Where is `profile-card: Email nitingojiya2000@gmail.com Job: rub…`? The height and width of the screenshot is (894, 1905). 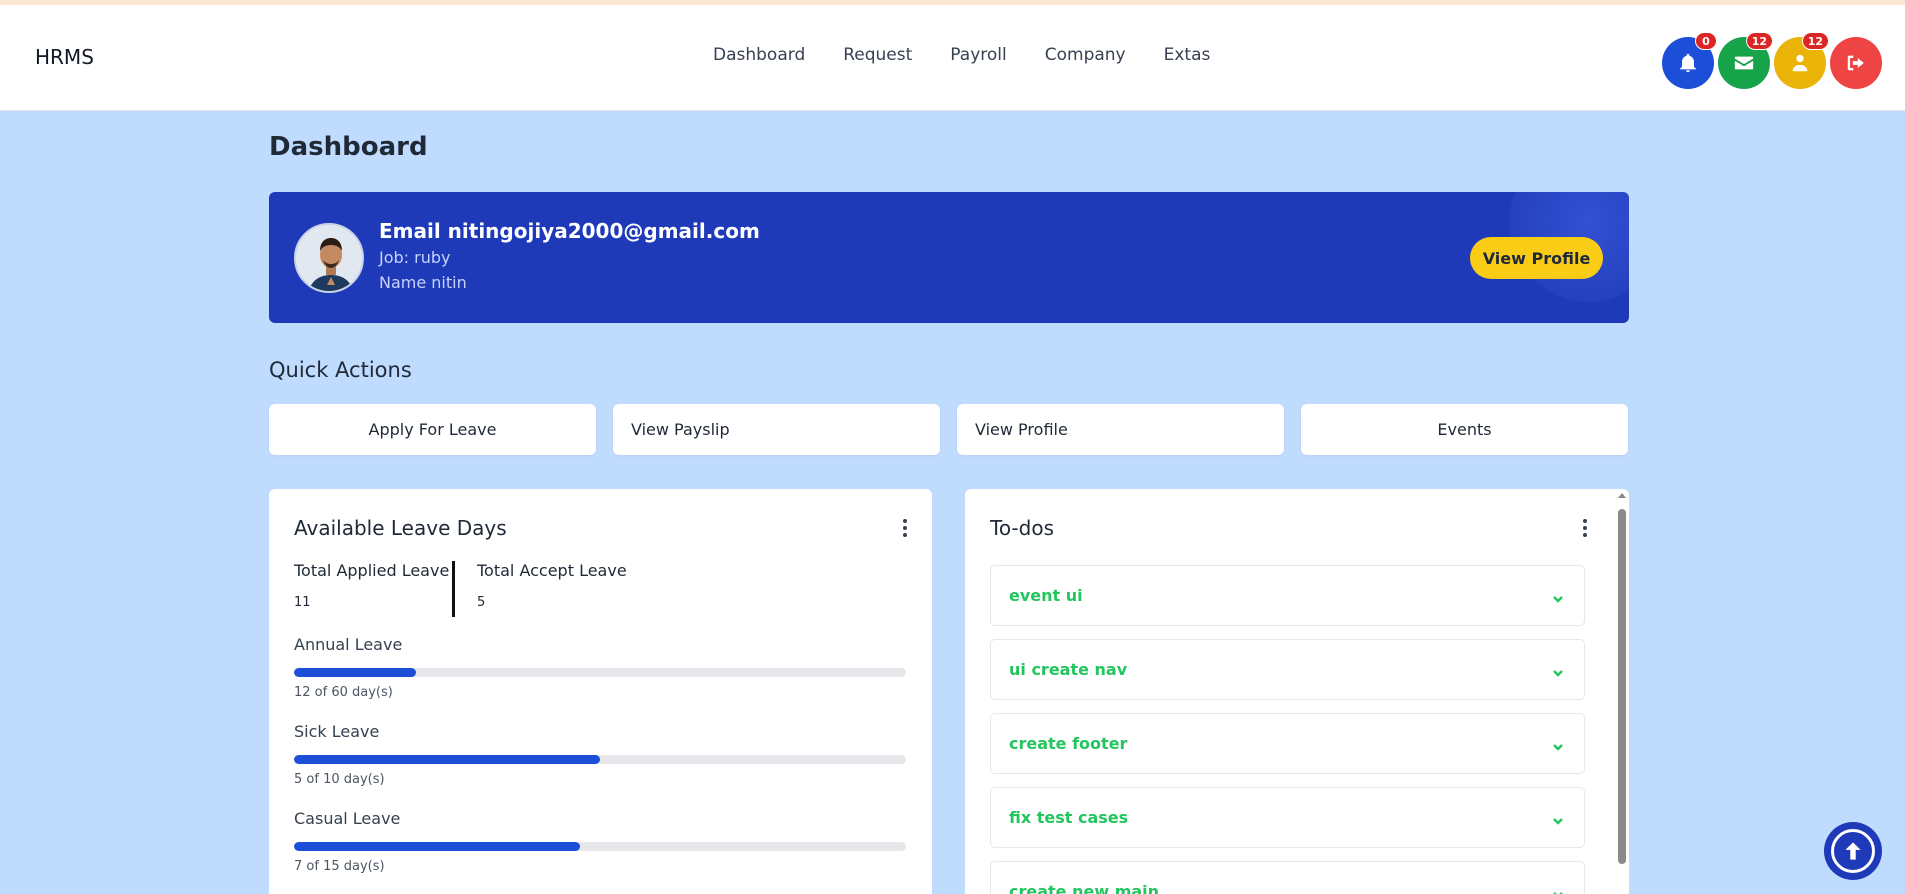 profile-card: Email nitingojiya2000@gmail.com Job: rub… is located at coordinates (949, 257).